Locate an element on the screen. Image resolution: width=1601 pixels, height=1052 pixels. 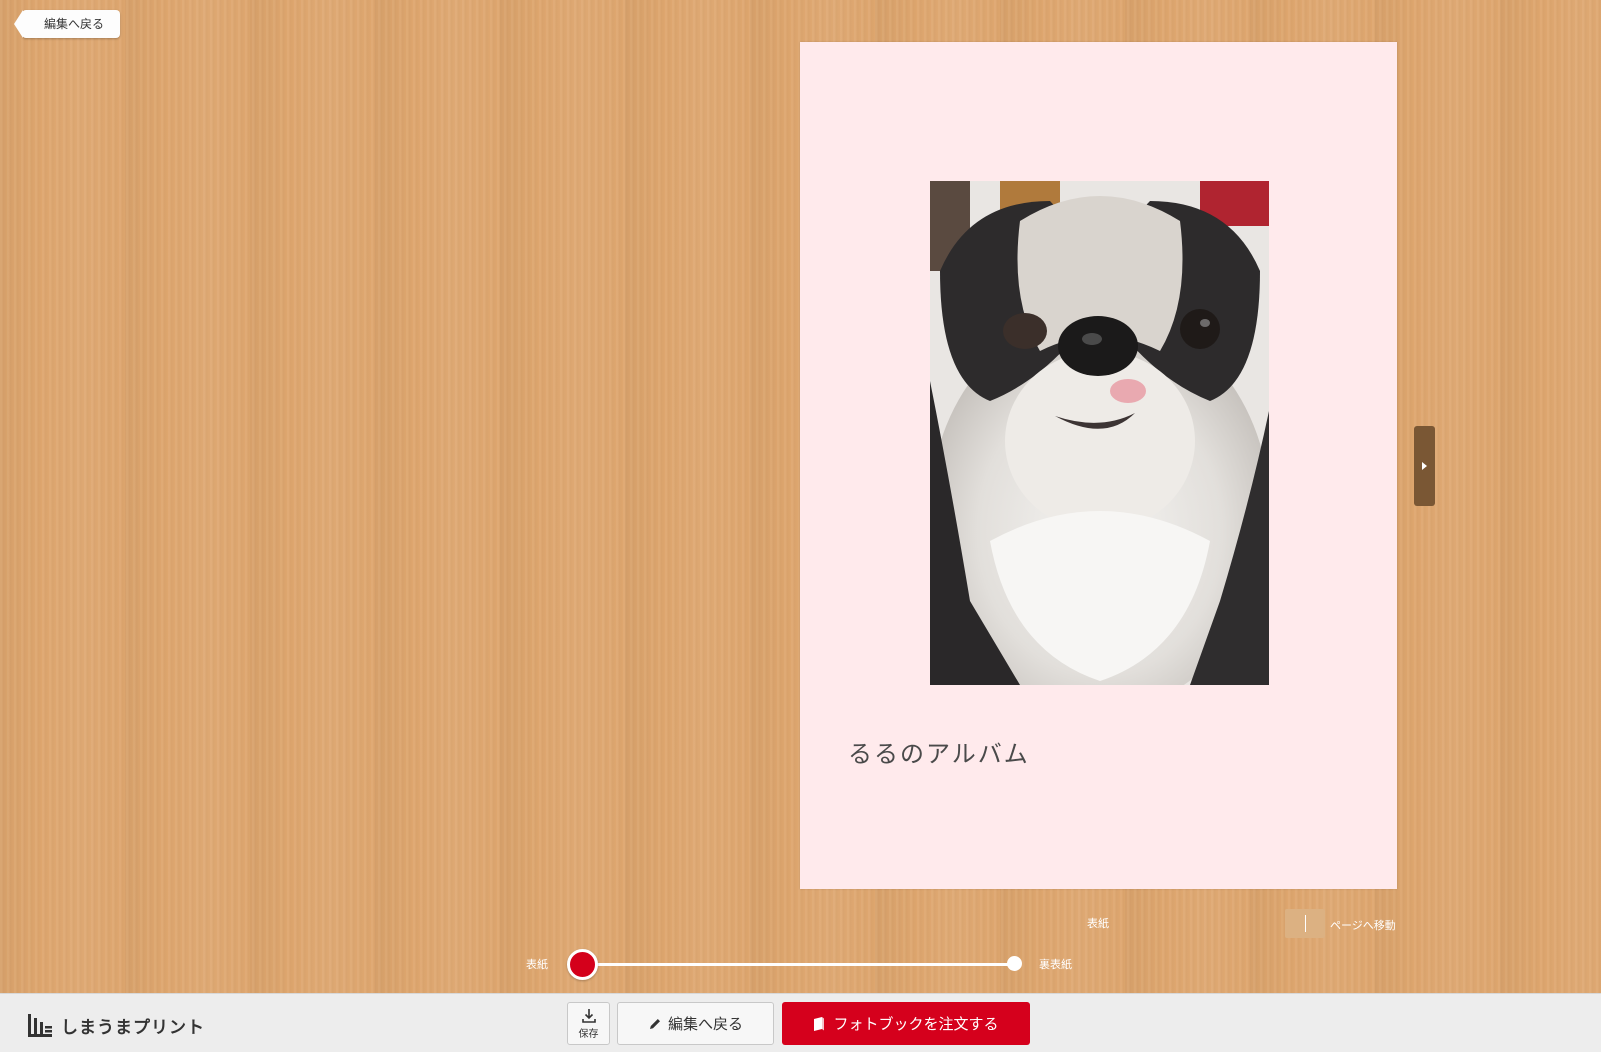
back-to-edit-button: 編集へ戻る is located at coordinates (695, 1023).